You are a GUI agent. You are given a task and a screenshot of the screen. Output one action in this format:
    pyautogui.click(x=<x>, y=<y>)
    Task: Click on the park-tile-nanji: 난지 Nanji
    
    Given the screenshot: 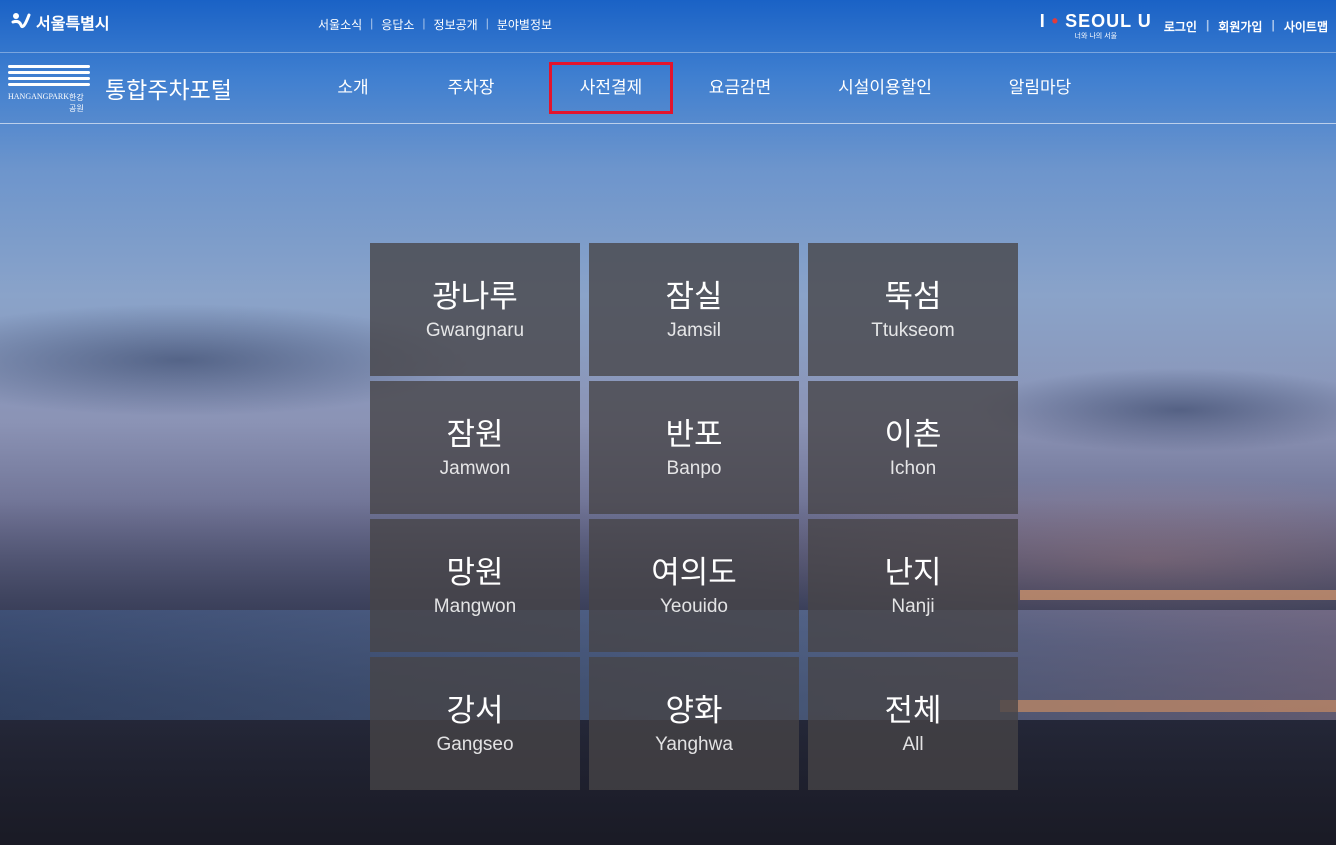 What is the action you would take?
    pyautogui.click(x=913, y=585)
    